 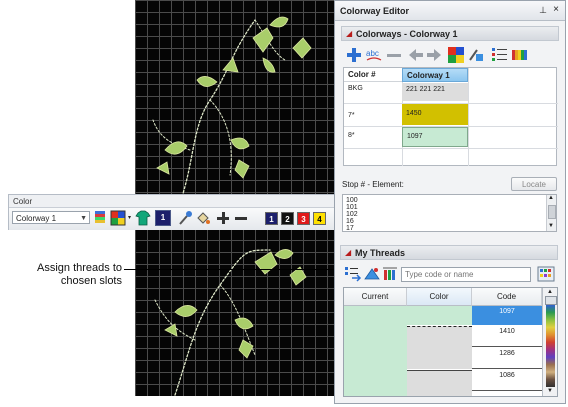 I want to click on list-item: 100, so click(x=352, y=200).